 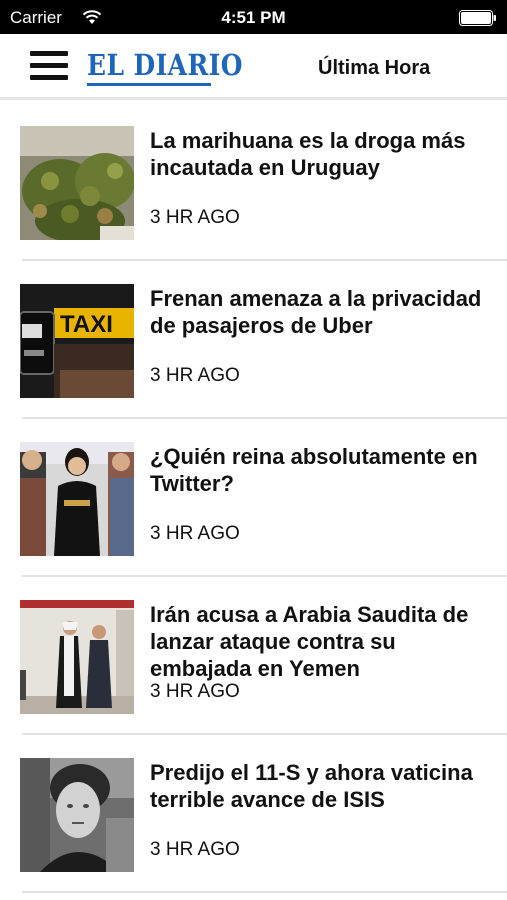 I want to click on officials-walking-photo, so click(x=77, y=657).